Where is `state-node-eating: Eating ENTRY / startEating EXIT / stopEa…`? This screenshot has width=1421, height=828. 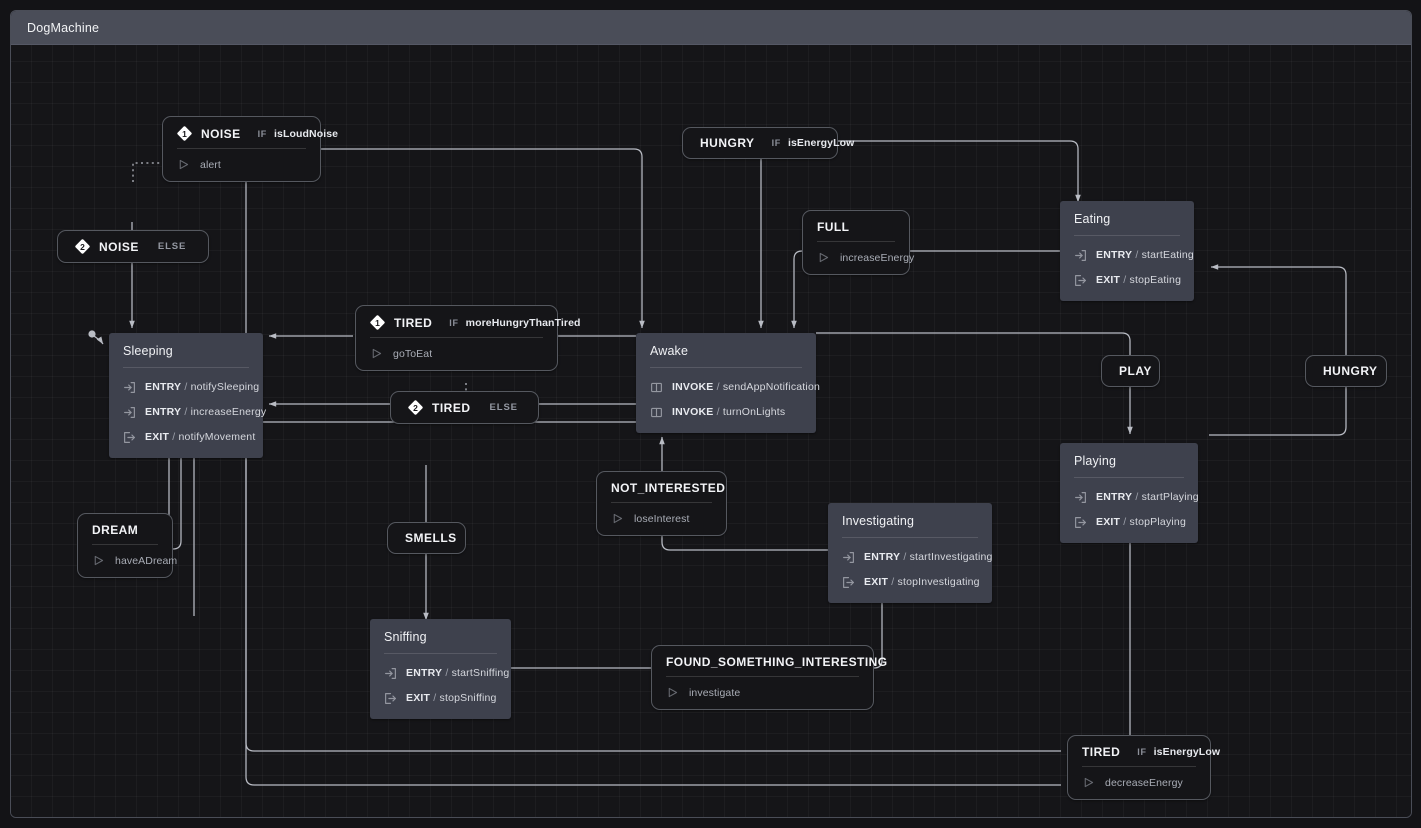 state-node-eating: Eating ENTRY / startEating EXIT / stopEa… is located at coordinates (1127, 251).